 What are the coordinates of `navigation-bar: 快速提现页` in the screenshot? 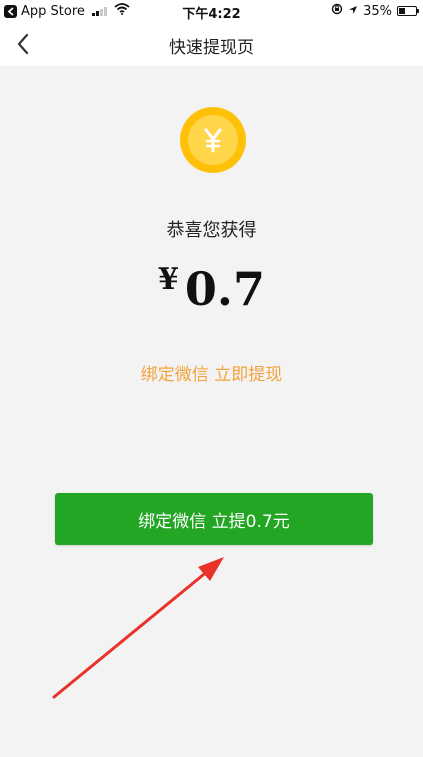 It's located at (211, 44).